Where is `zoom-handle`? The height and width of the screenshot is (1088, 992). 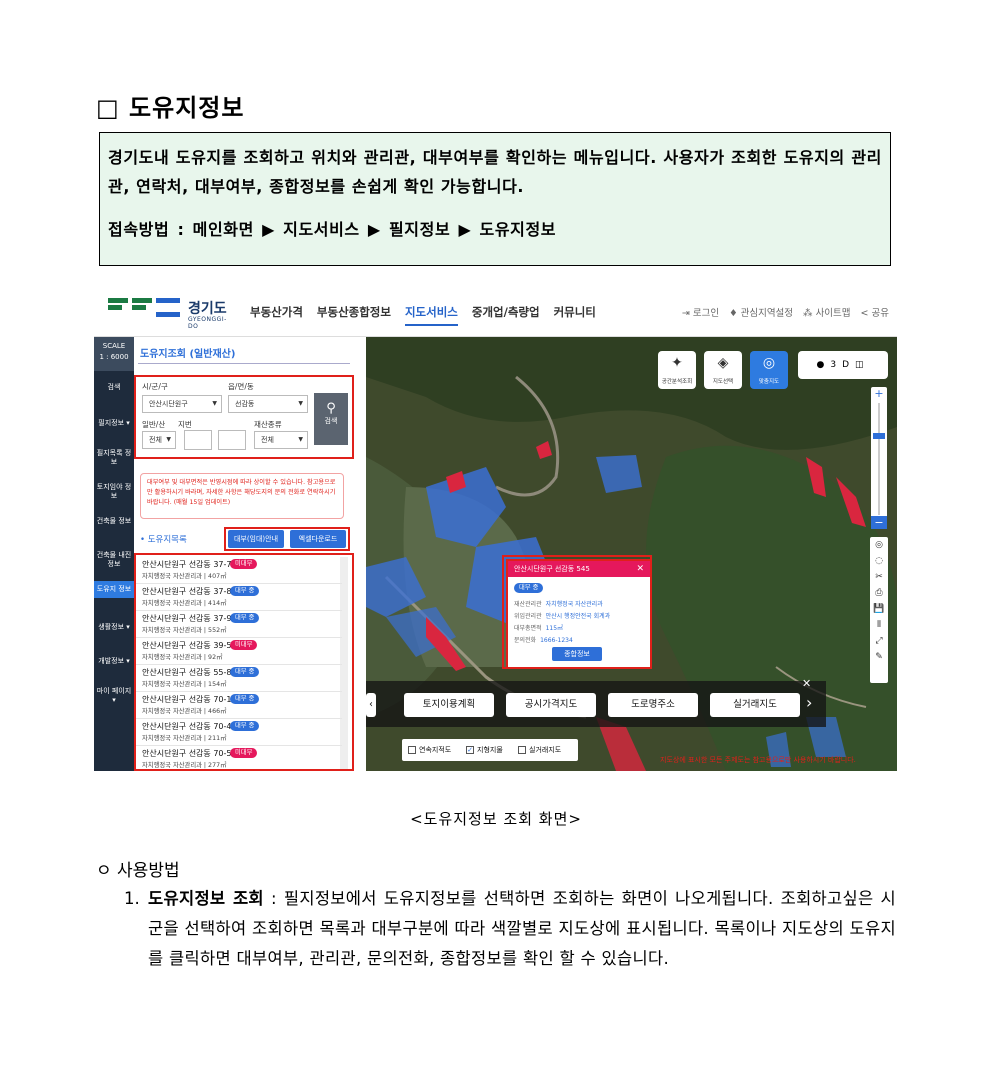 zoom-handle is located at coordinates (879, 436).